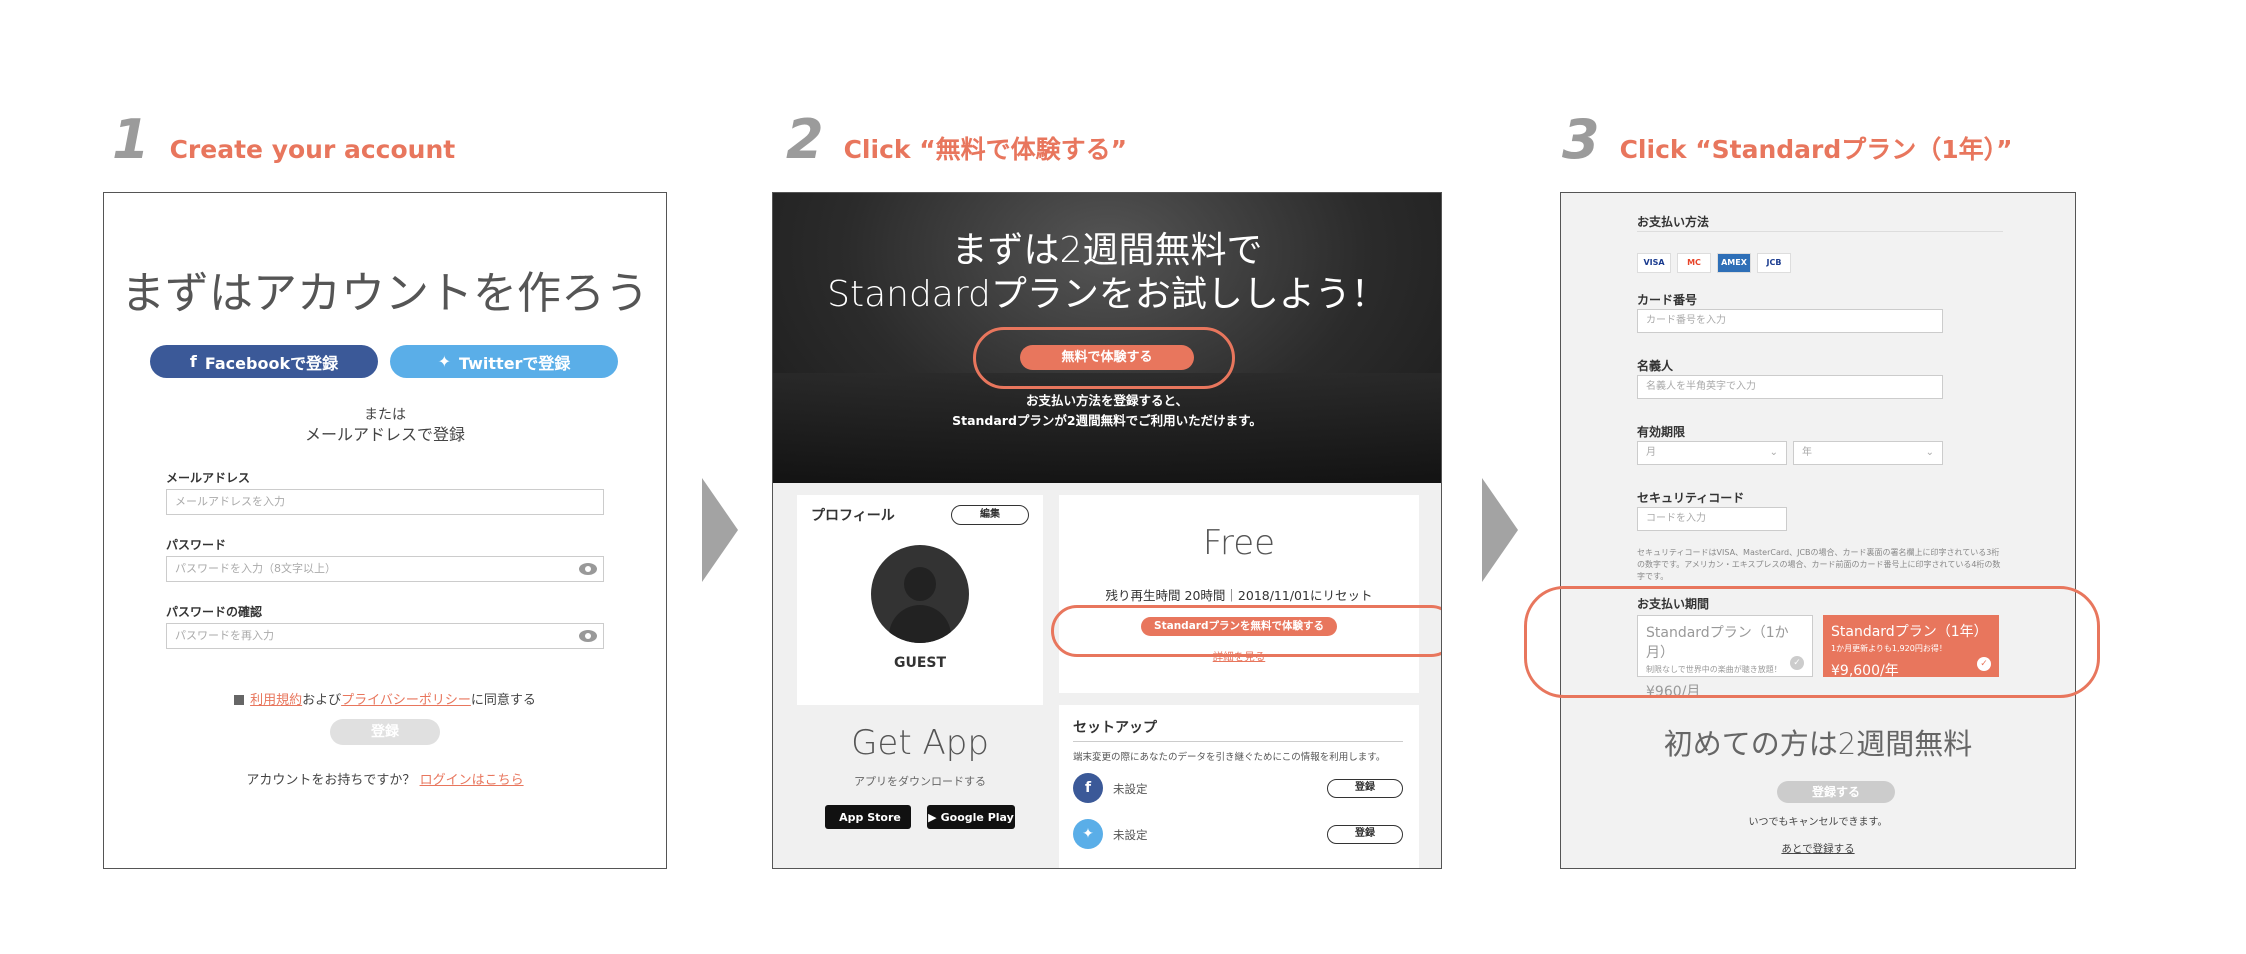 This screenshot has height=954, width=2246. What do you see at coordinates (224, 635) in the screenshot?
I see `confirm-password-placeholder: パスワードを再入力` at bounding box center [224, 635].